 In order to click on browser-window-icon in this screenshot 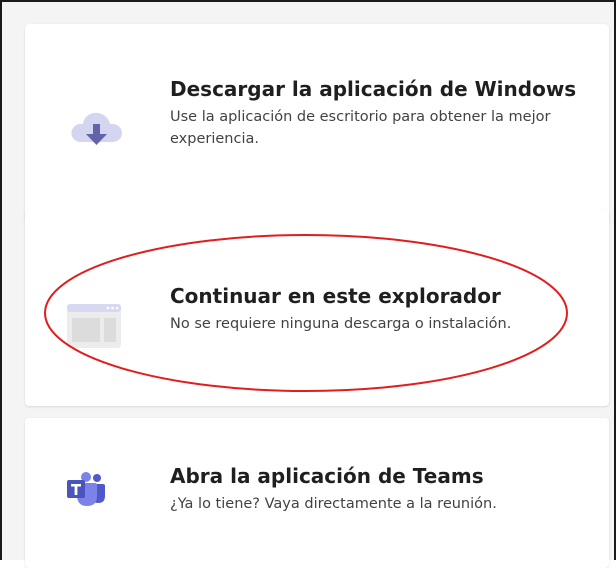, I will do `click(94, 326)`.